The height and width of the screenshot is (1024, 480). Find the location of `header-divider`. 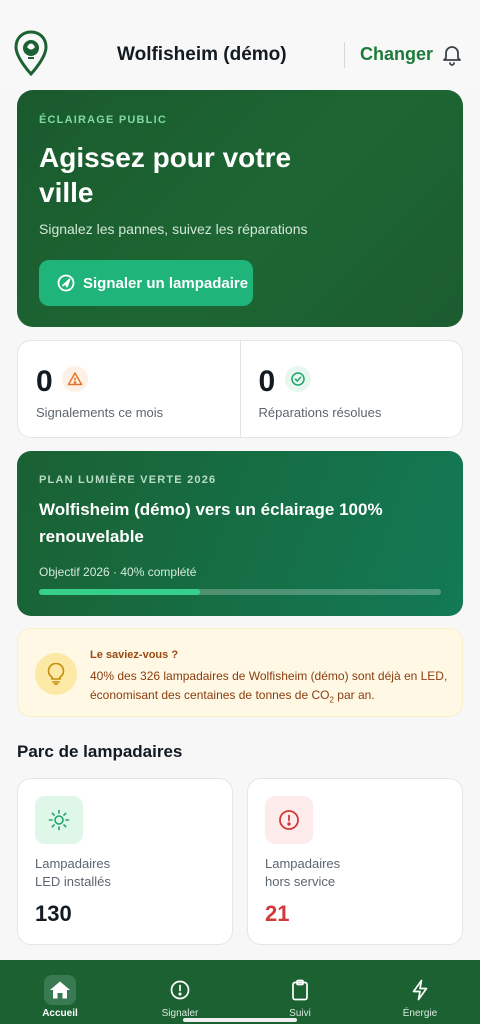

header-divider is located at coordinates (344, 55).